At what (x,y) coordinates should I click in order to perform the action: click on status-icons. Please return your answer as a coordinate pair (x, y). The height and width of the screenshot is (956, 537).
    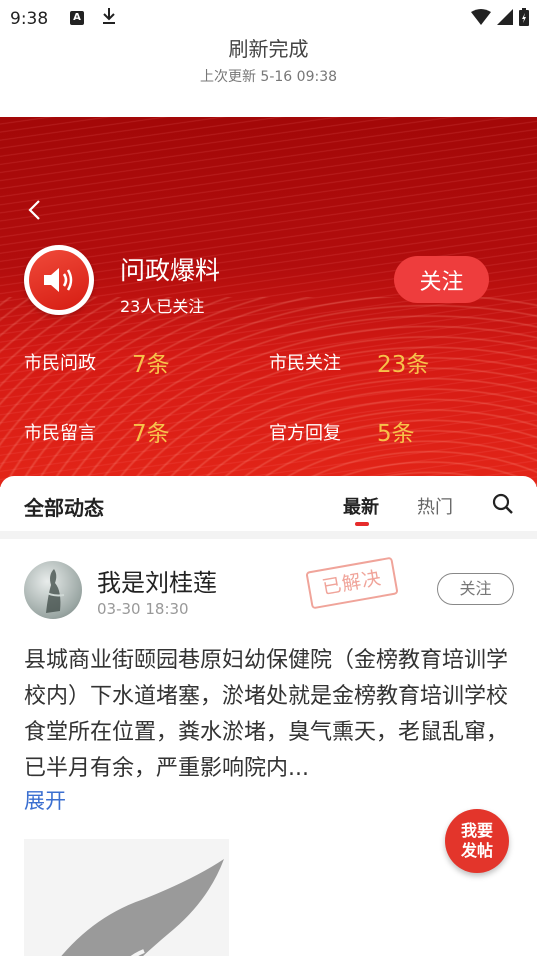
    Looking at the image, I should click on (500, 19).